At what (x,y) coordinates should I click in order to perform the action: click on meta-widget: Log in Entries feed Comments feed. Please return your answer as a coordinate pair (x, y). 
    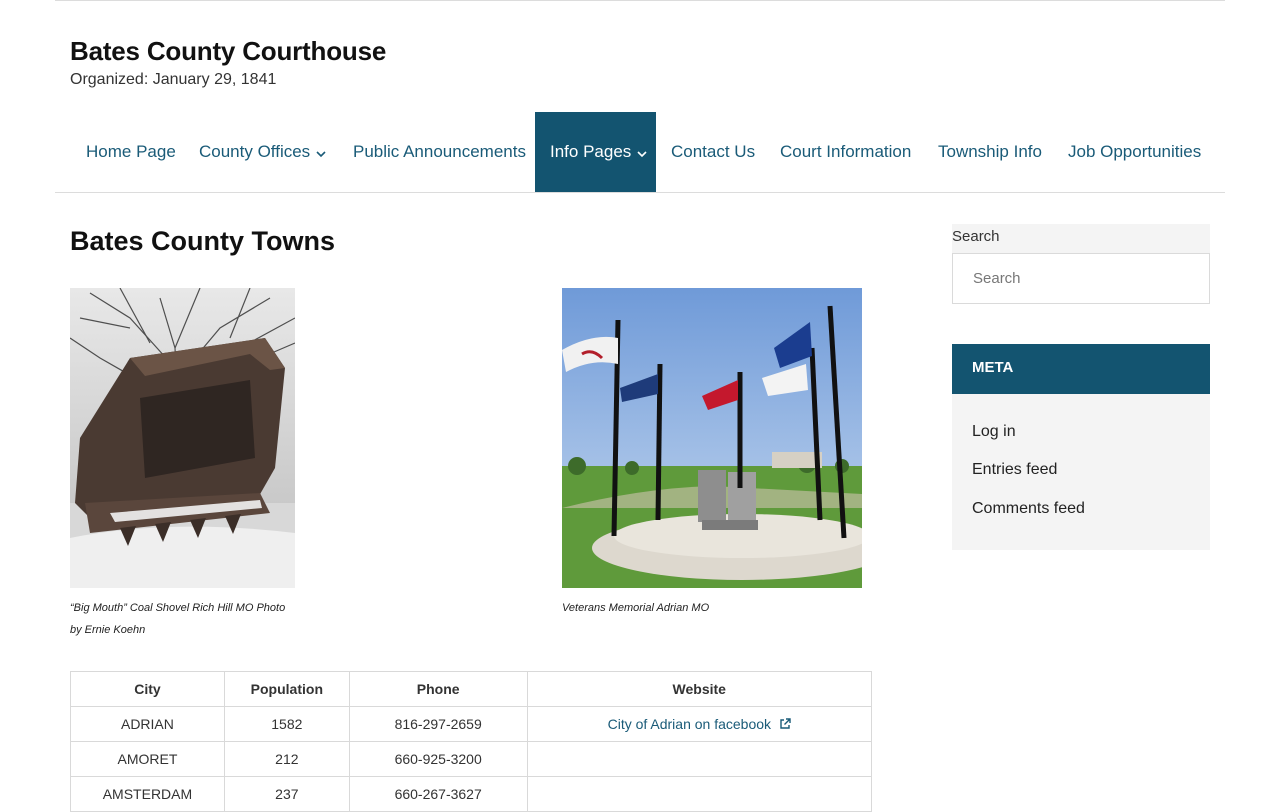
    Looking at the image, I should click on (1081, 472).